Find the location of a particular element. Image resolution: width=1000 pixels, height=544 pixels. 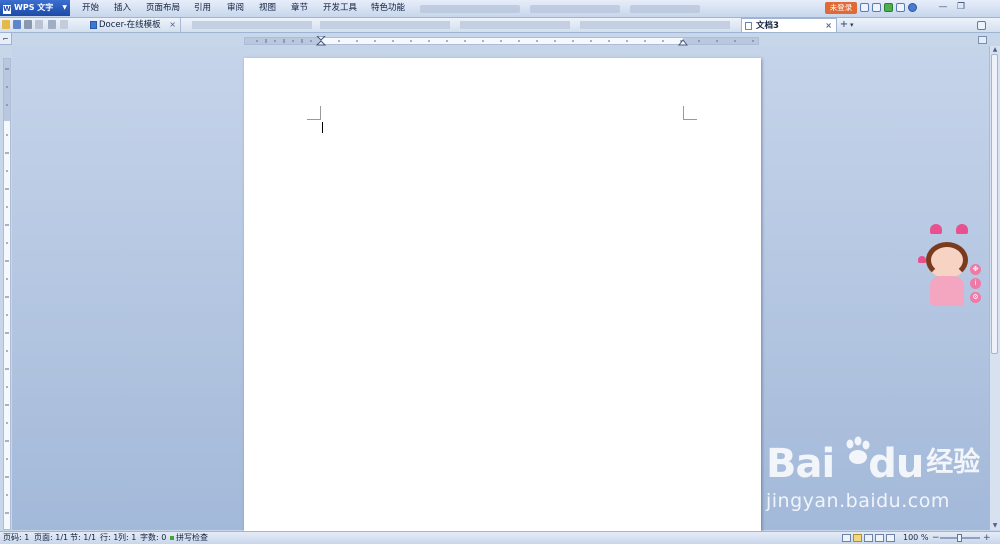

menu-chapter: 章节 is located at coordinates (299, 8).